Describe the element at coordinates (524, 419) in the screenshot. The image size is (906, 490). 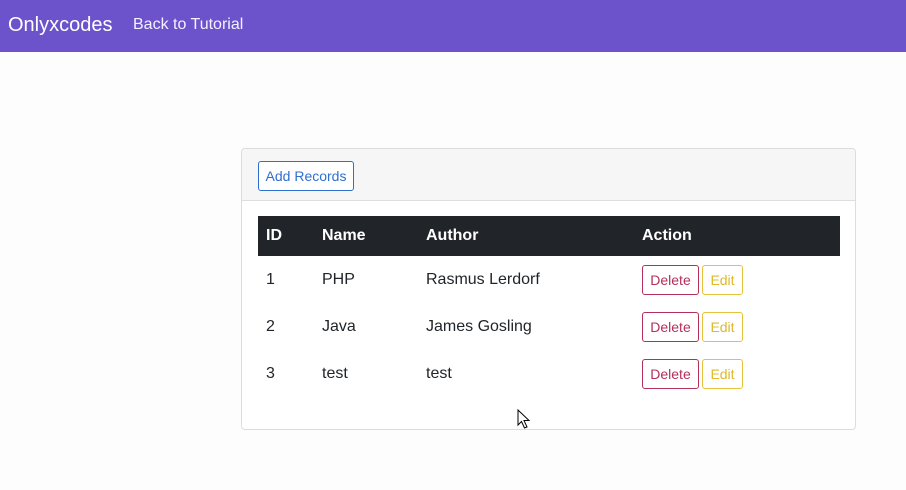
I see `mouse-pointer-icon` at that location.